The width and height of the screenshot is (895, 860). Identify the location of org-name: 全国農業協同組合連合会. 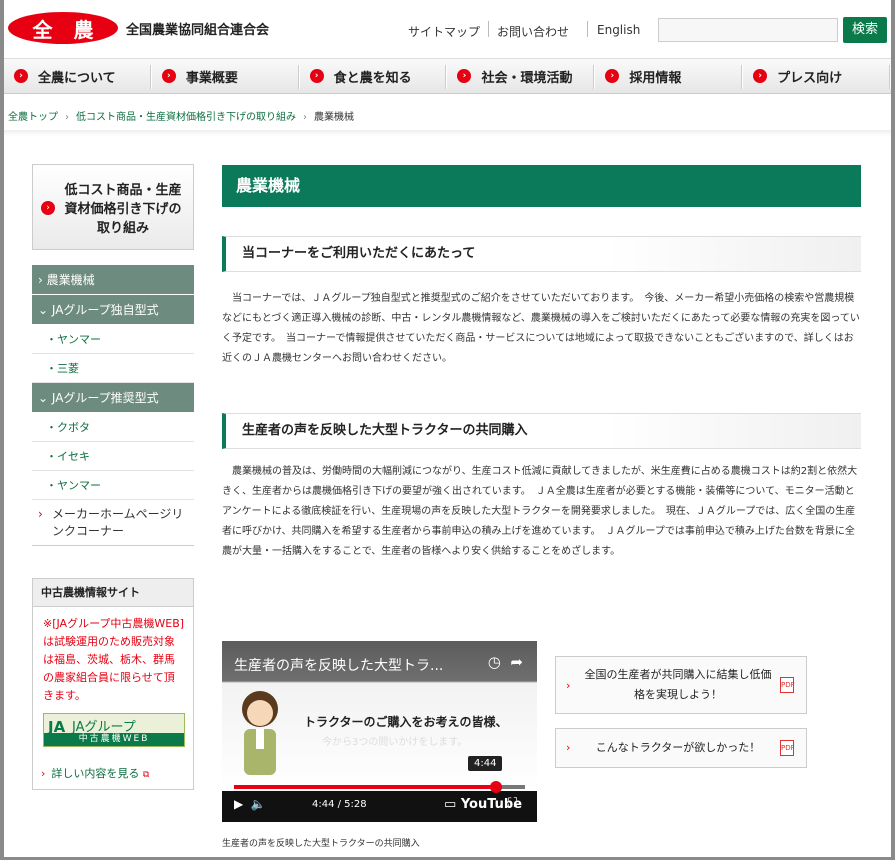
(197, 28).